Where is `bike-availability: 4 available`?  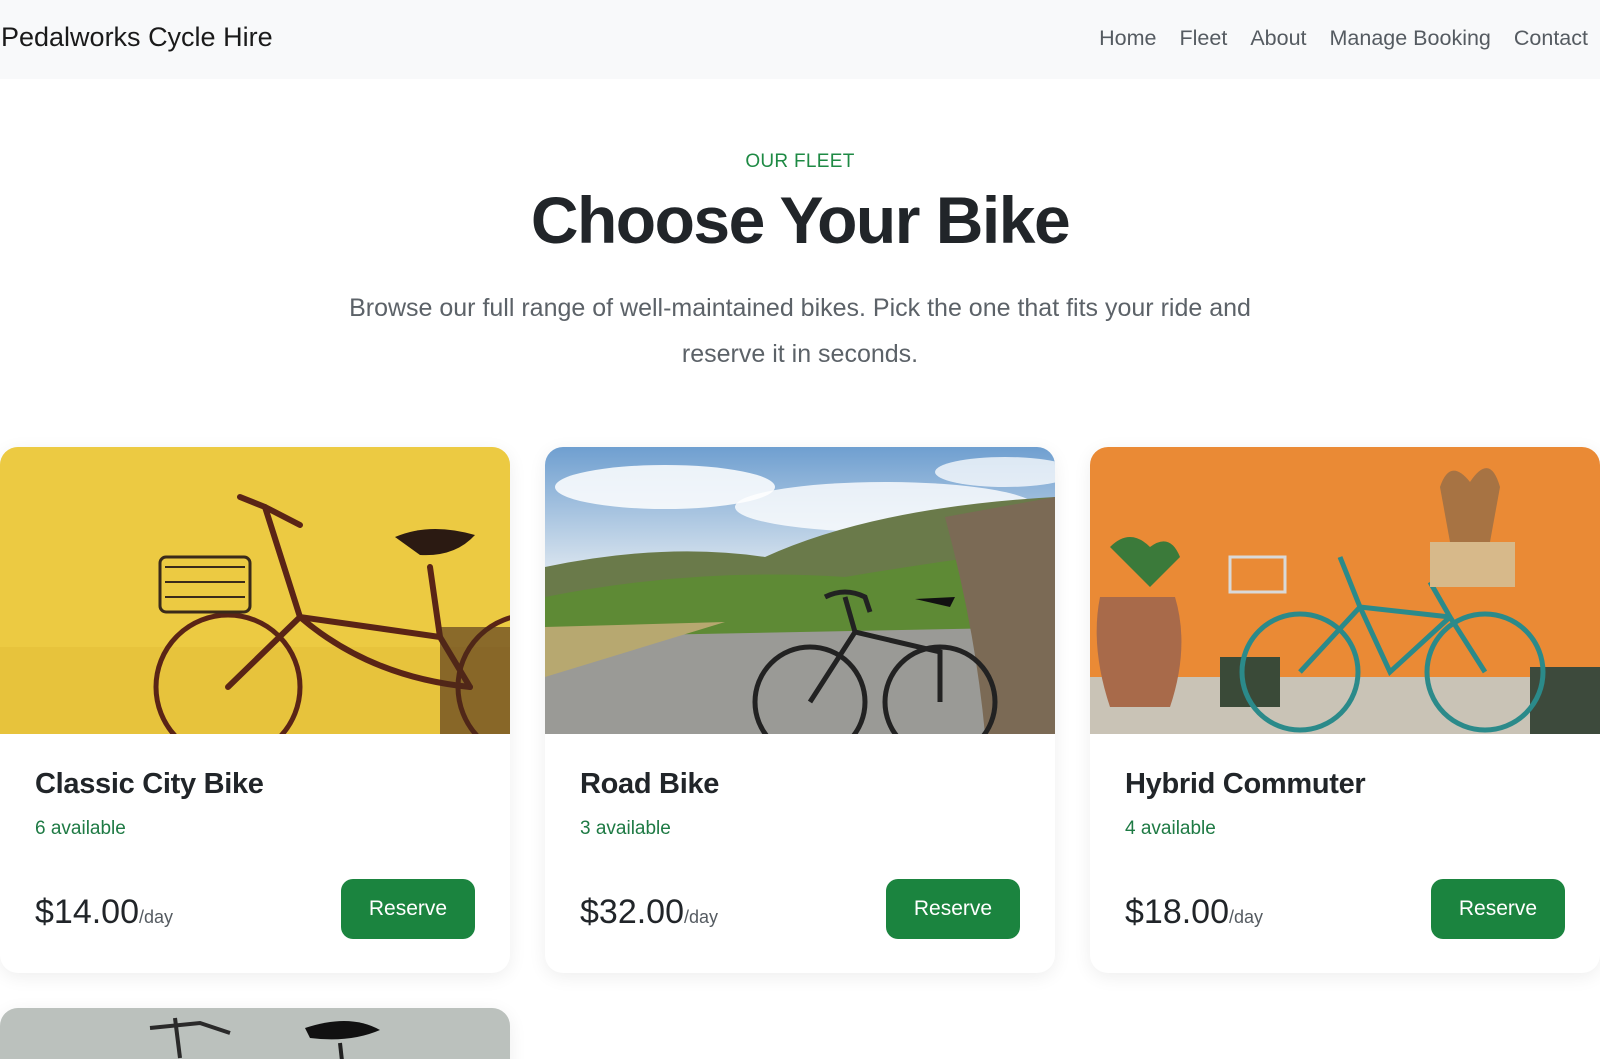 bike-availability: 4 available is located at coordinates (1170, 828).